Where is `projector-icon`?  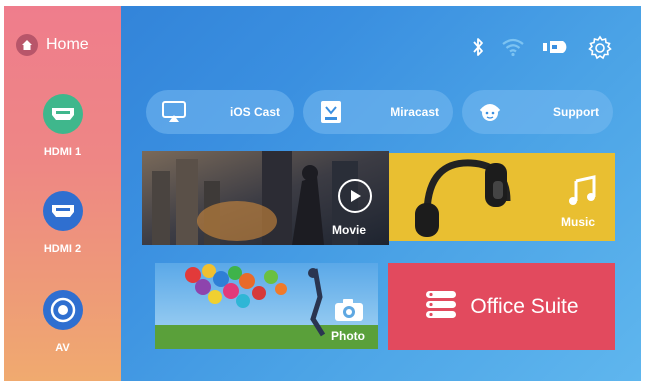 projector-icon is located at coordinates (557, 47).